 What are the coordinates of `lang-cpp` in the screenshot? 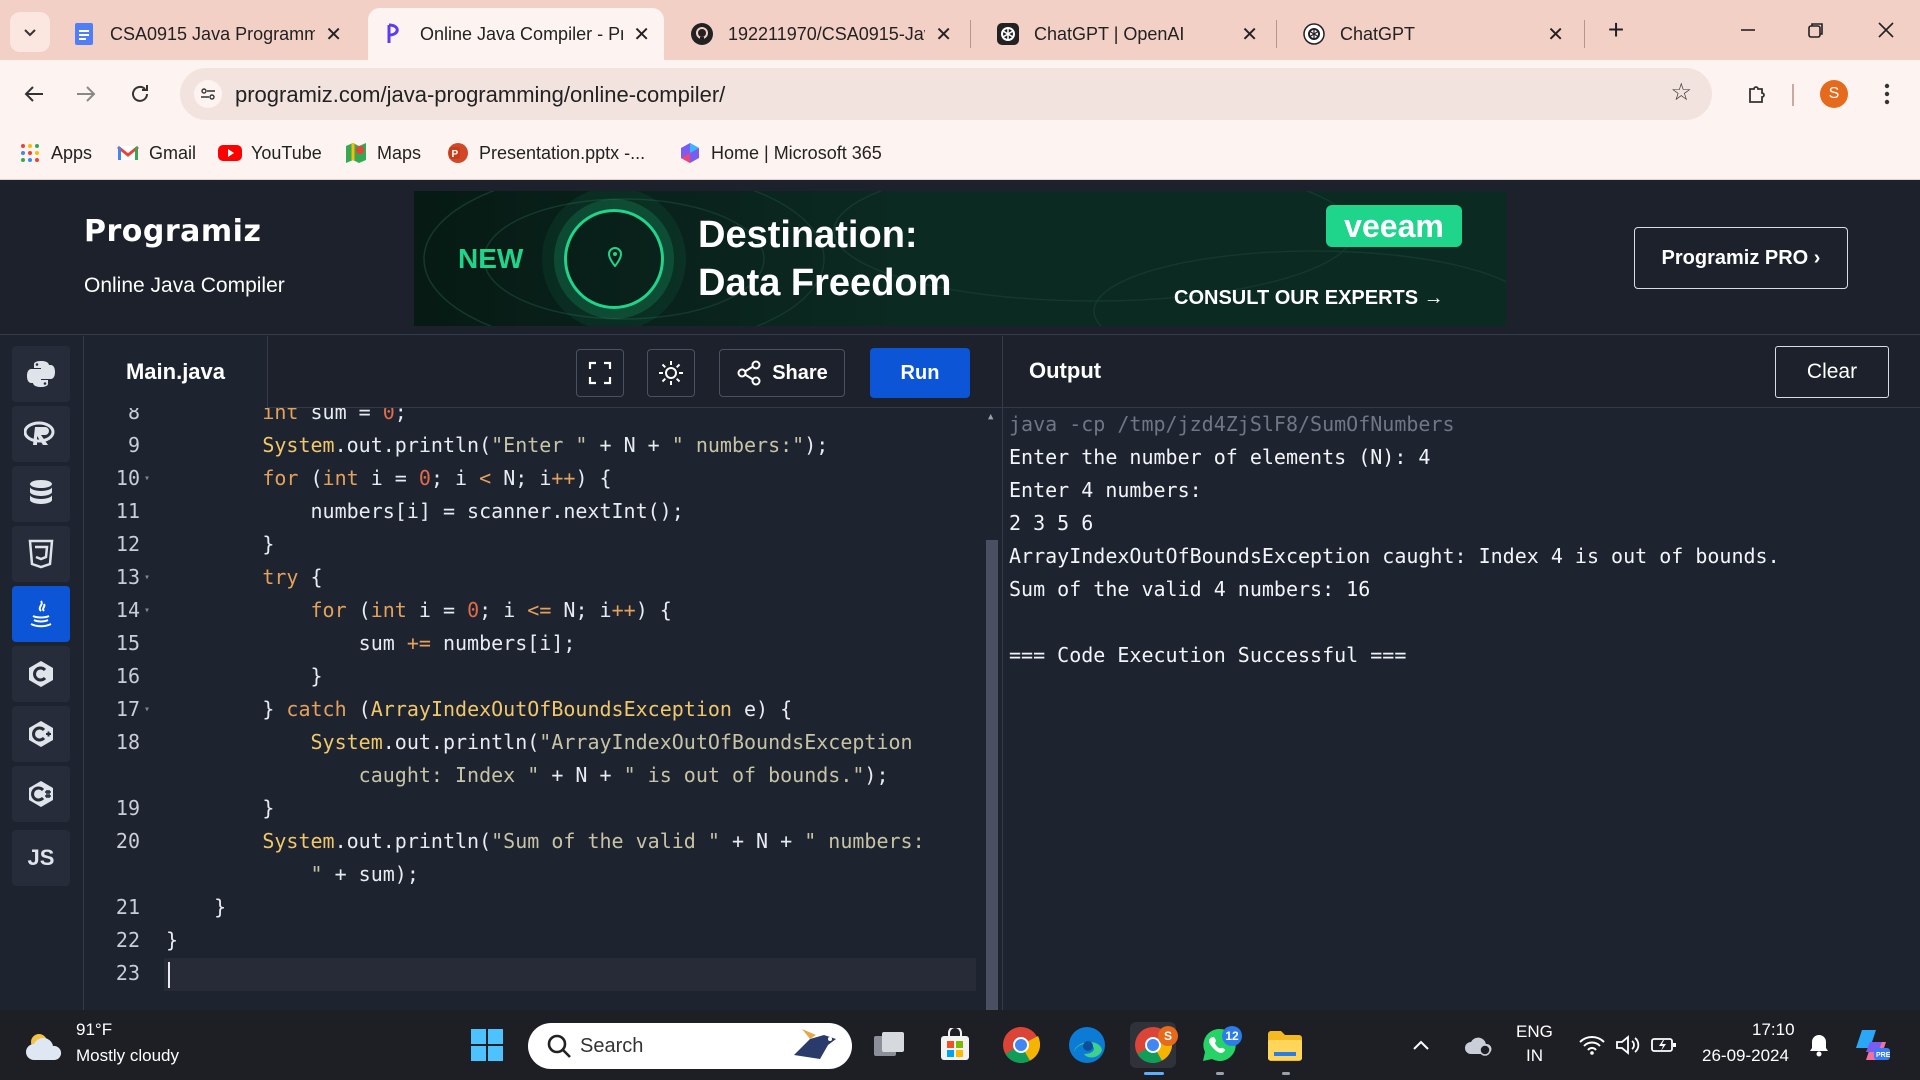 It's located at (41, 734).